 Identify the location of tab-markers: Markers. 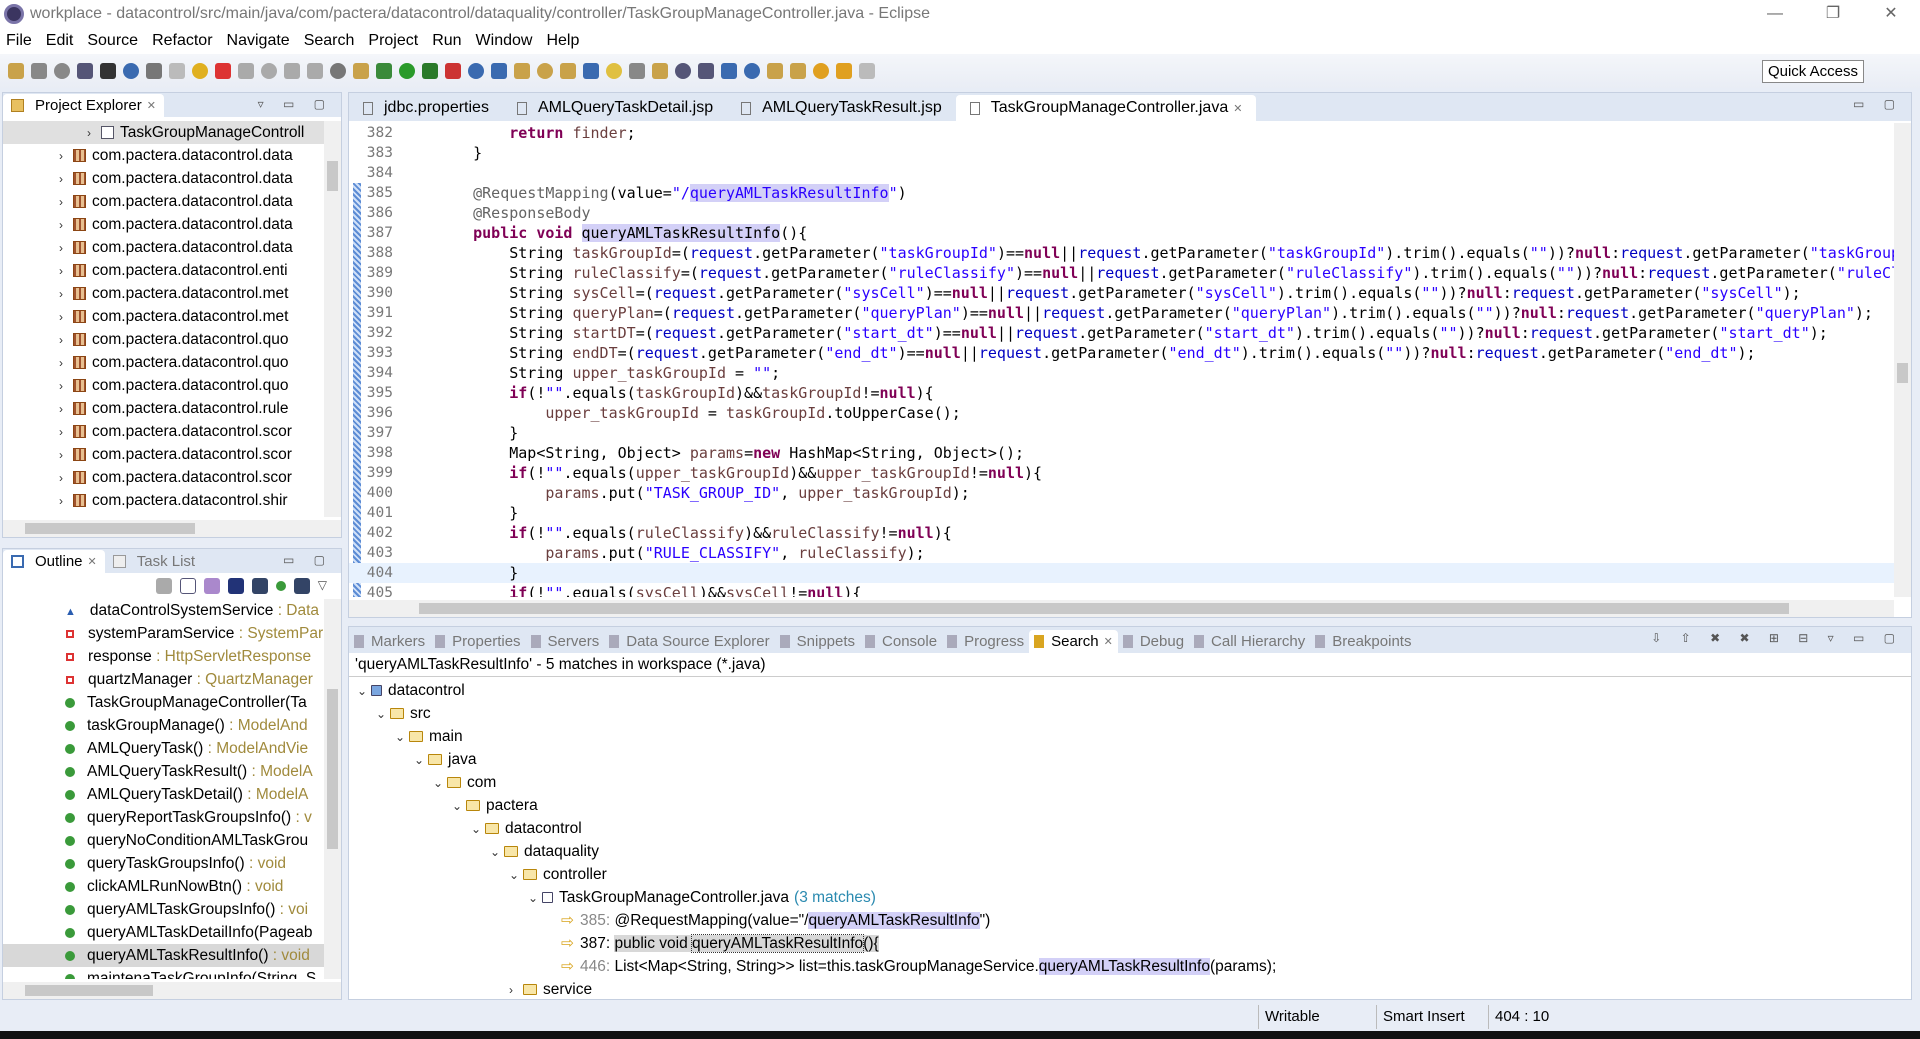
(389, 641).